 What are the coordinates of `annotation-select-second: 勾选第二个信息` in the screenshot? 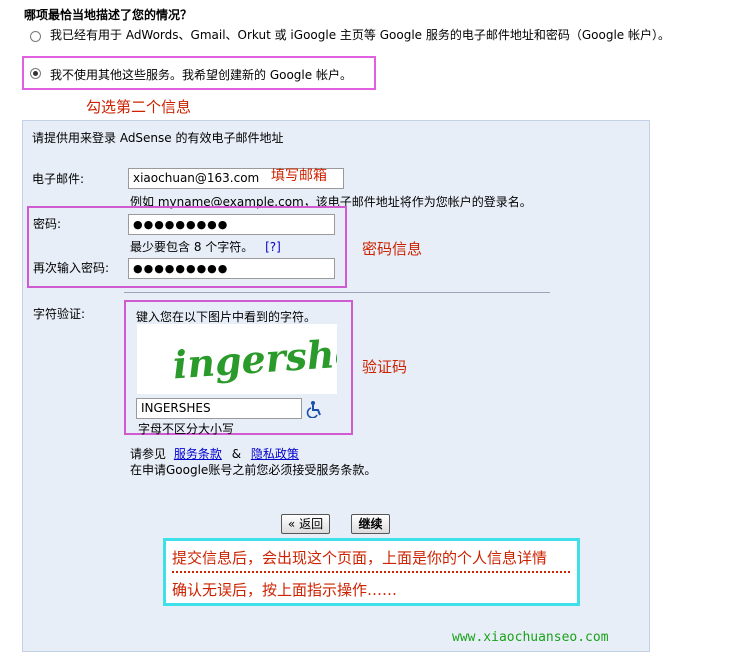 It's located at (139, 107).